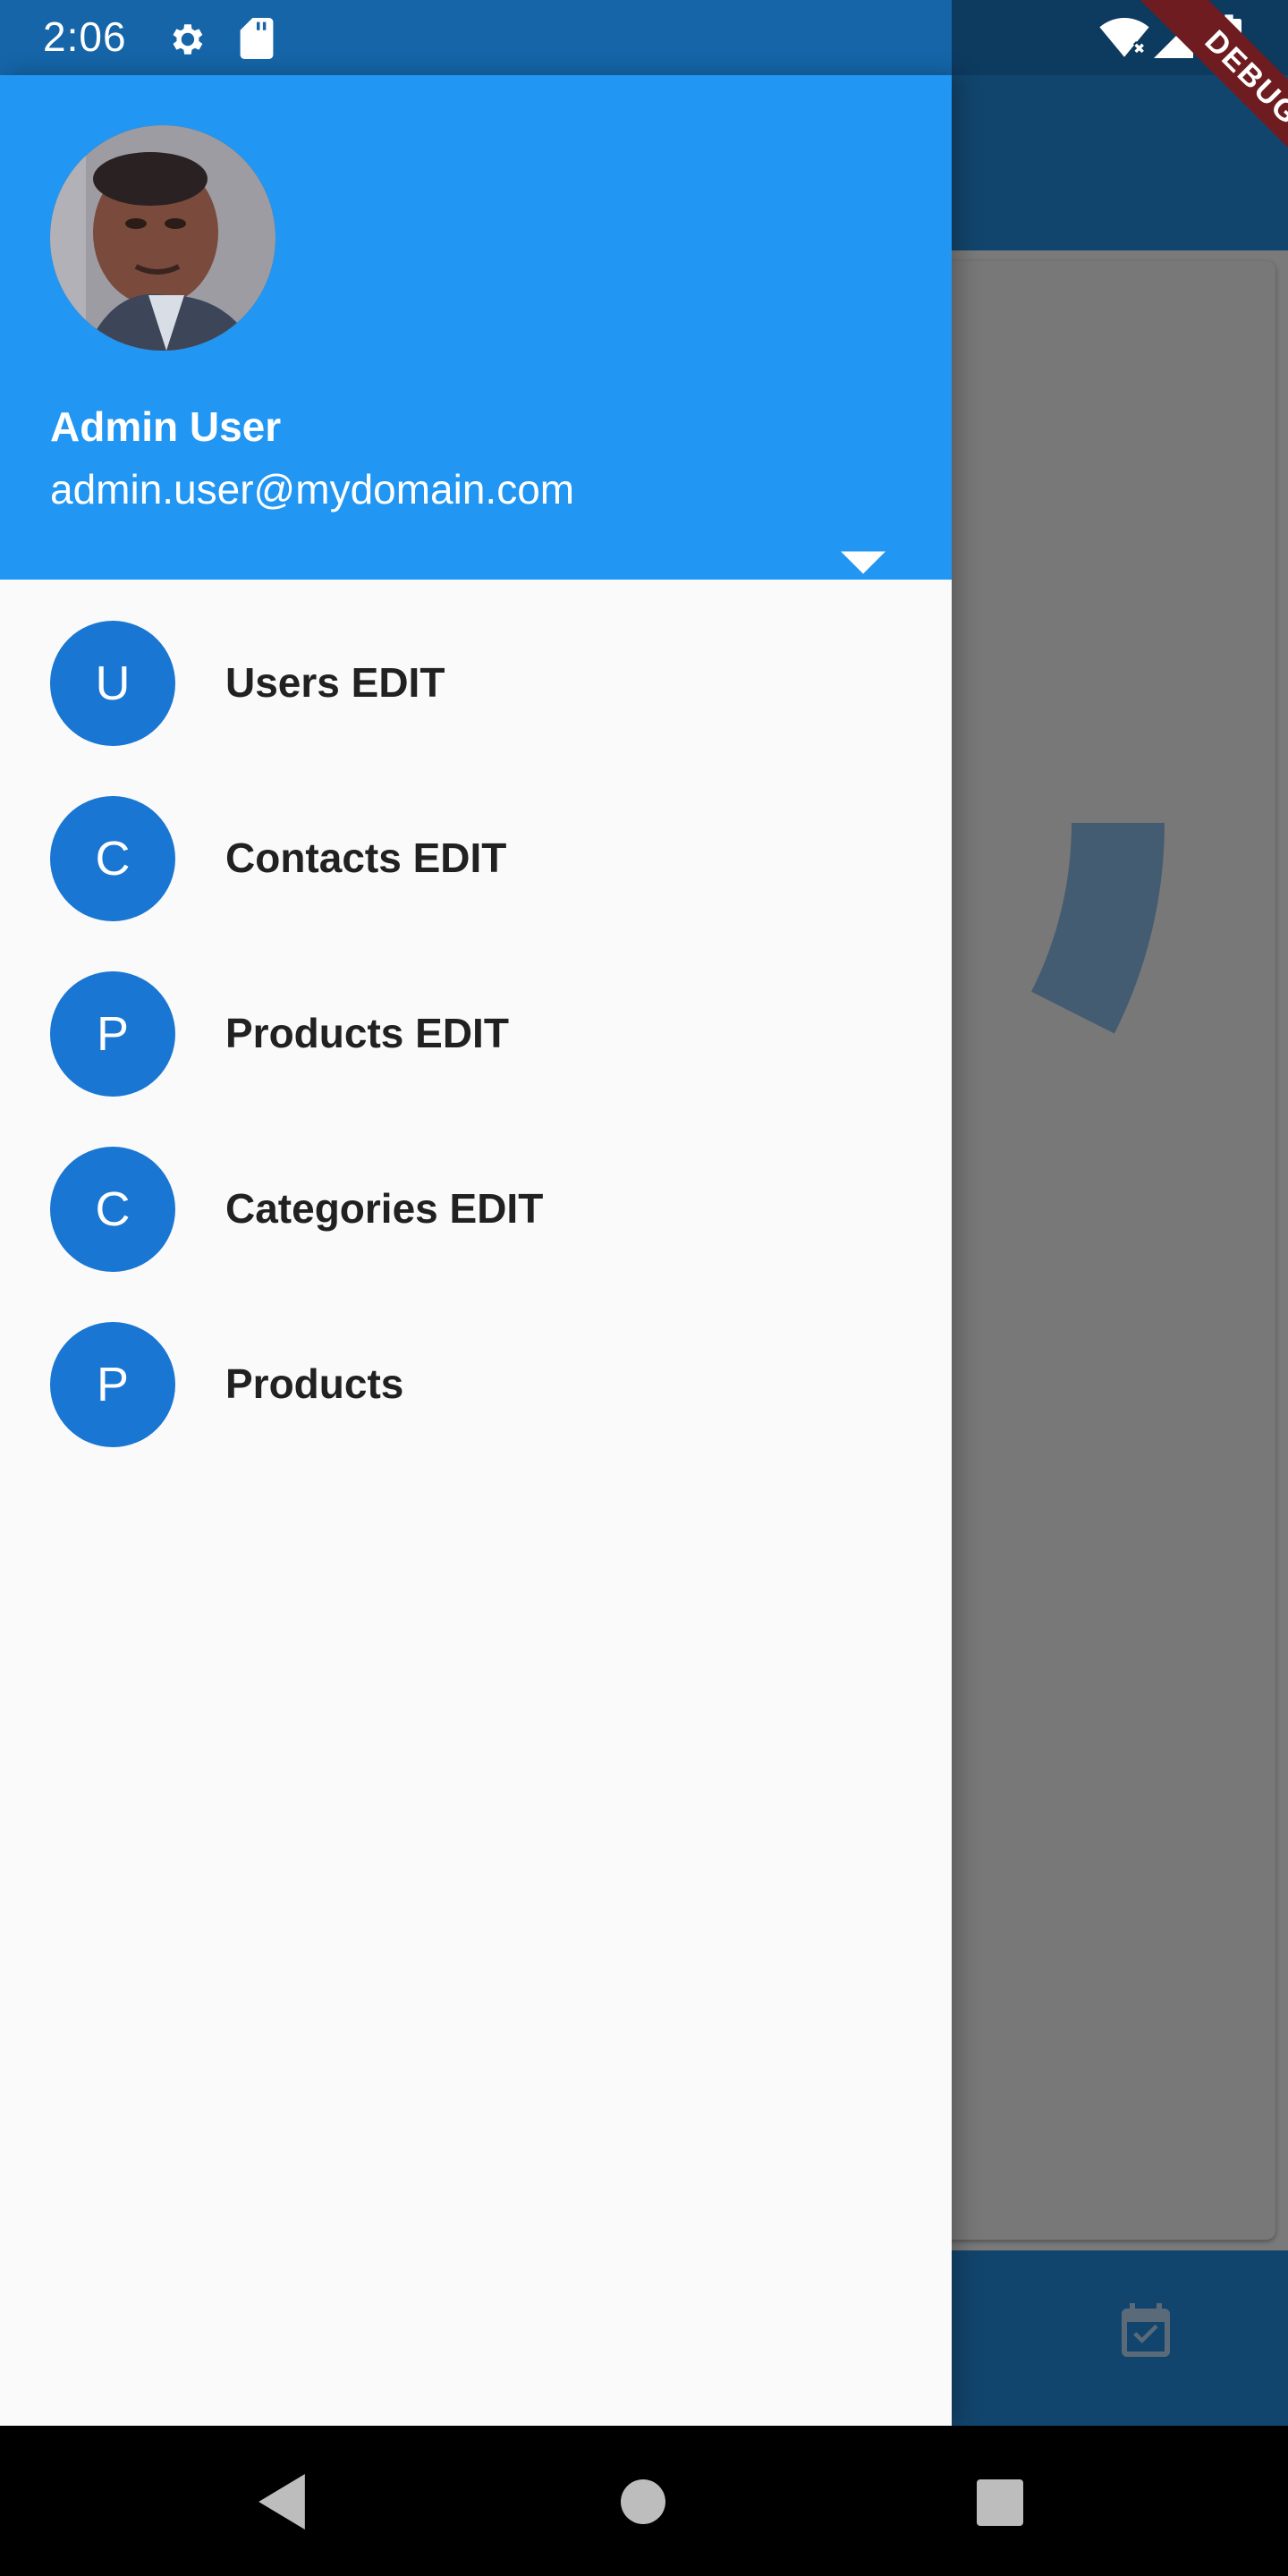 This screenshot has height=2576, width=1288. What do you see at coordinates (476, 327) in the screenshot?
I see `drawer-header: Admin User admin.user@mydomain.com` at bounding box center [476, 327].